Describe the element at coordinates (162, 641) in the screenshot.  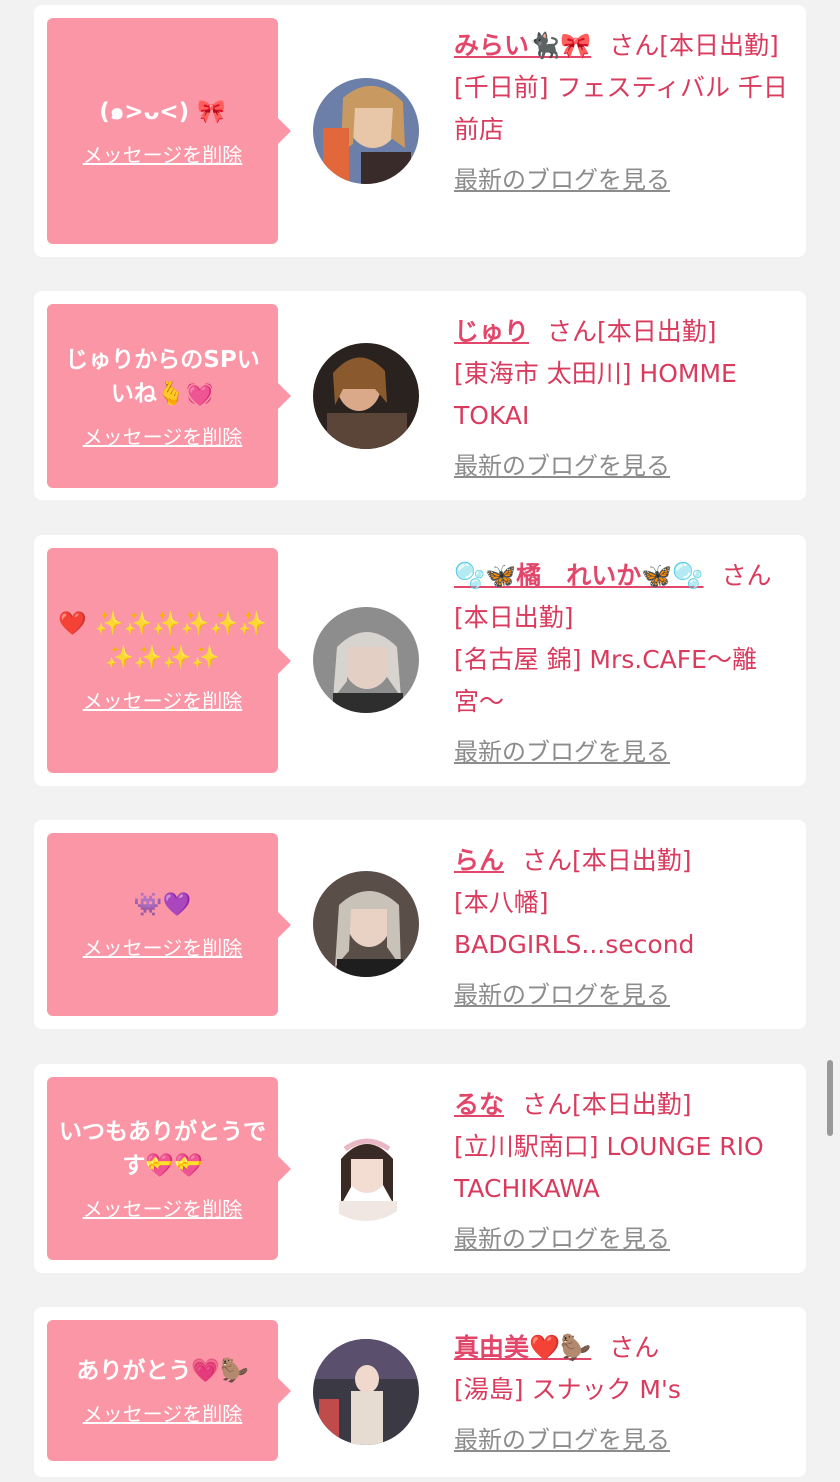
I see `message-text: ❤️ ✨✨✨✨✨✨ ✨✨✨✨` at that location.